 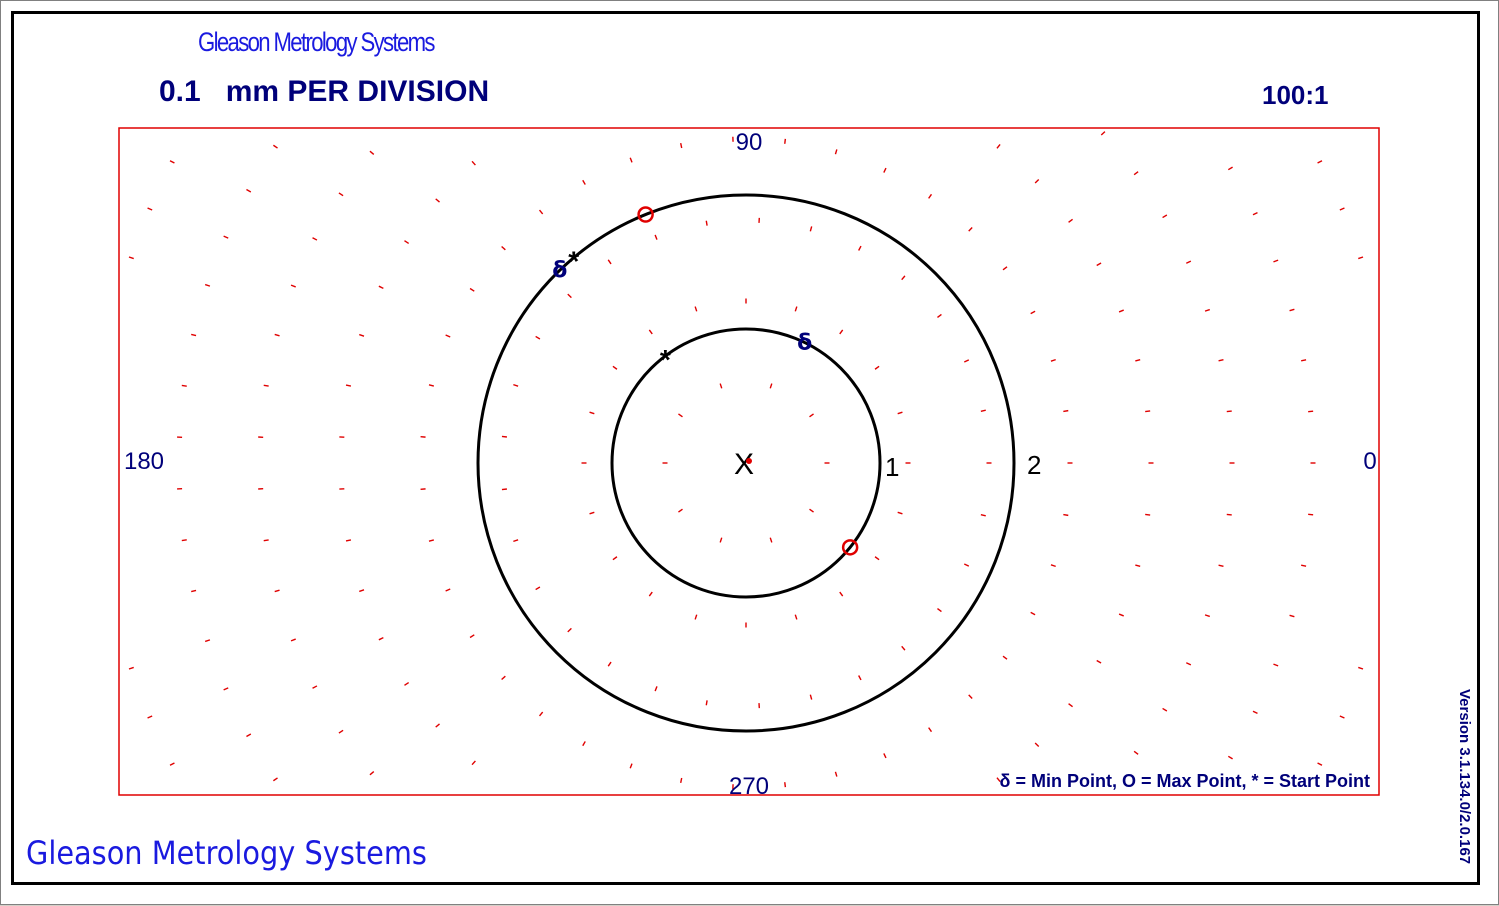 I want to click on ring-label-1: 1, so click(x=892, y=467).